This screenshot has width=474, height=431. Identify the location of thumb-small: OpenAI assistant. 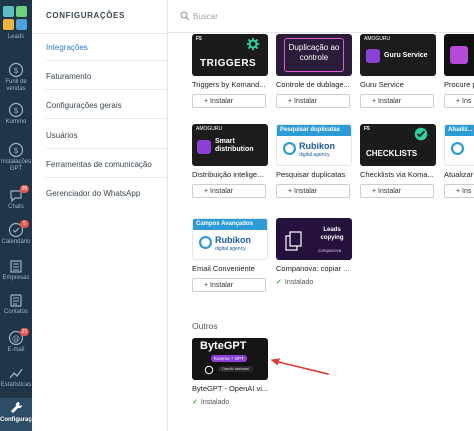
(235, 369).